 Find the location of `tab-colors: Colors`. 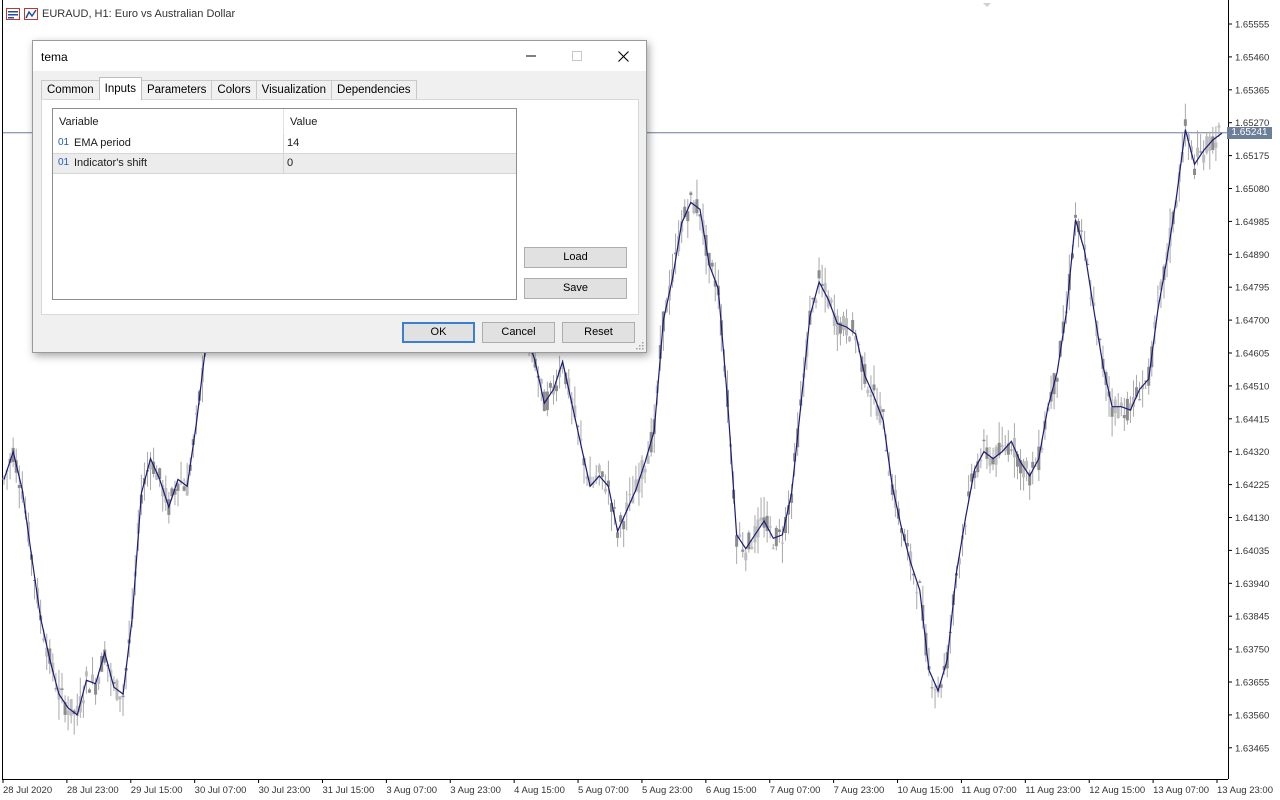

tab-colors: Colors is located at coordinates (234, 90).